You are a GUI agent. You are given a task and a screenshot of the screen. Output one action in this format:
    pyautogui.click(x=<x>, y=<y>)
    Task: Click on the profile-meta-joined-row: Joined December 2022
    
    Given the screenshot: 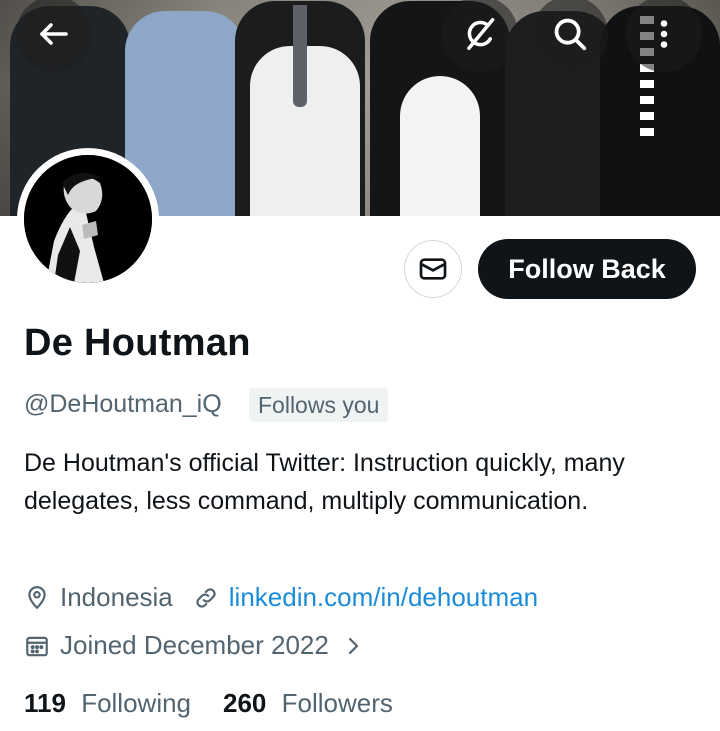 What is the action you would take?
    pyautogui.click(x=194, y=645)
    